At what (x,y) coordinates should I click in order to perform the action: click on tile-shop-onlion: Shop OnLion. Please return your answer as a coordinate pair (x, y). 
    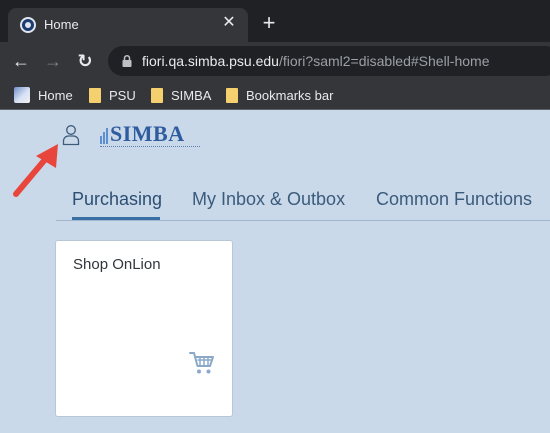
    Looking at the image, I should click on (144, 328).